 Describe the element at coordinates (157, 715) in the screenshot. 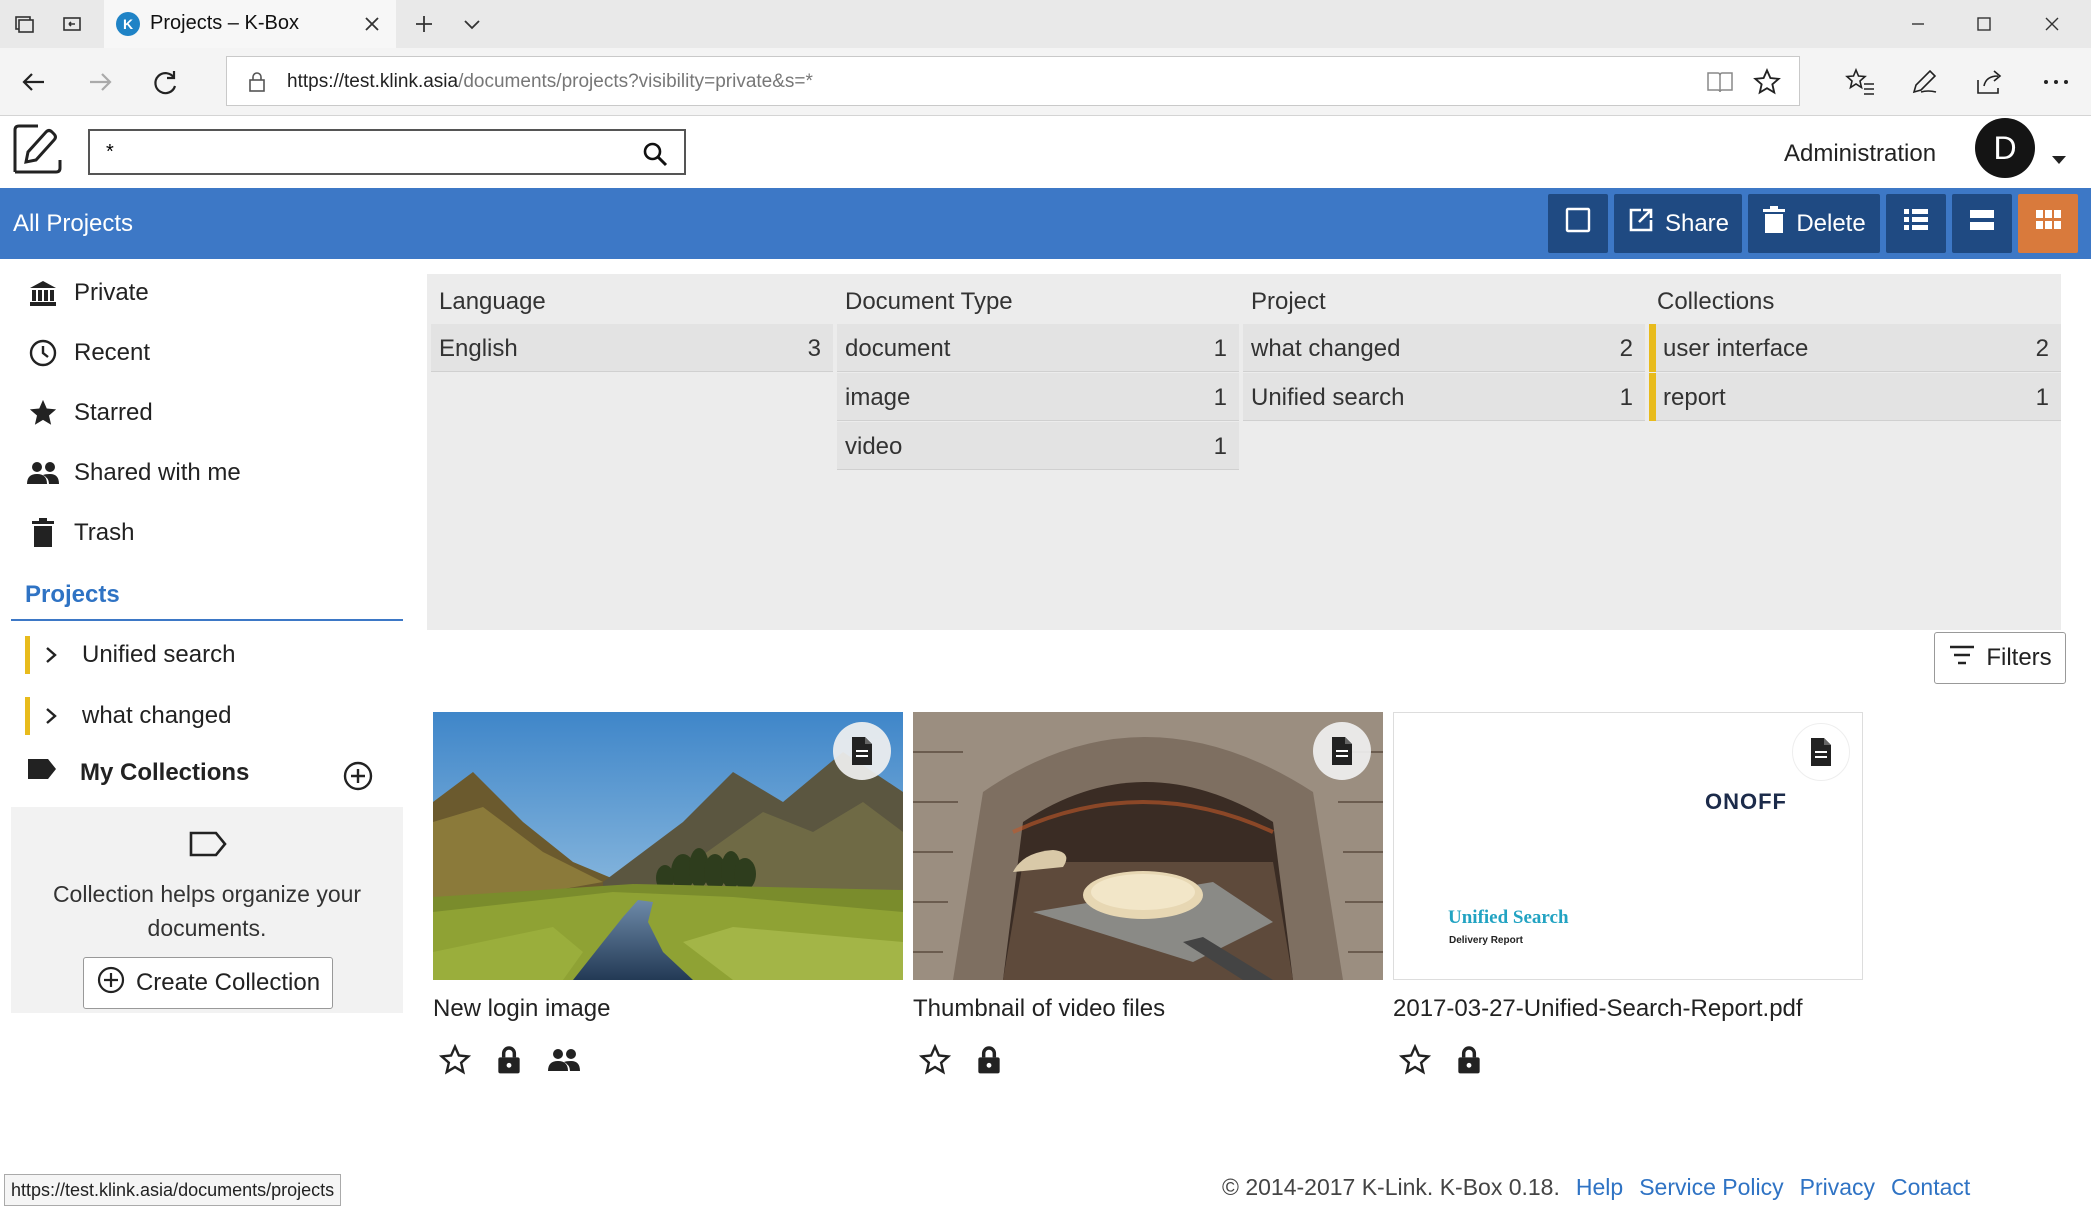

I see `project-label: what changed` at that location.